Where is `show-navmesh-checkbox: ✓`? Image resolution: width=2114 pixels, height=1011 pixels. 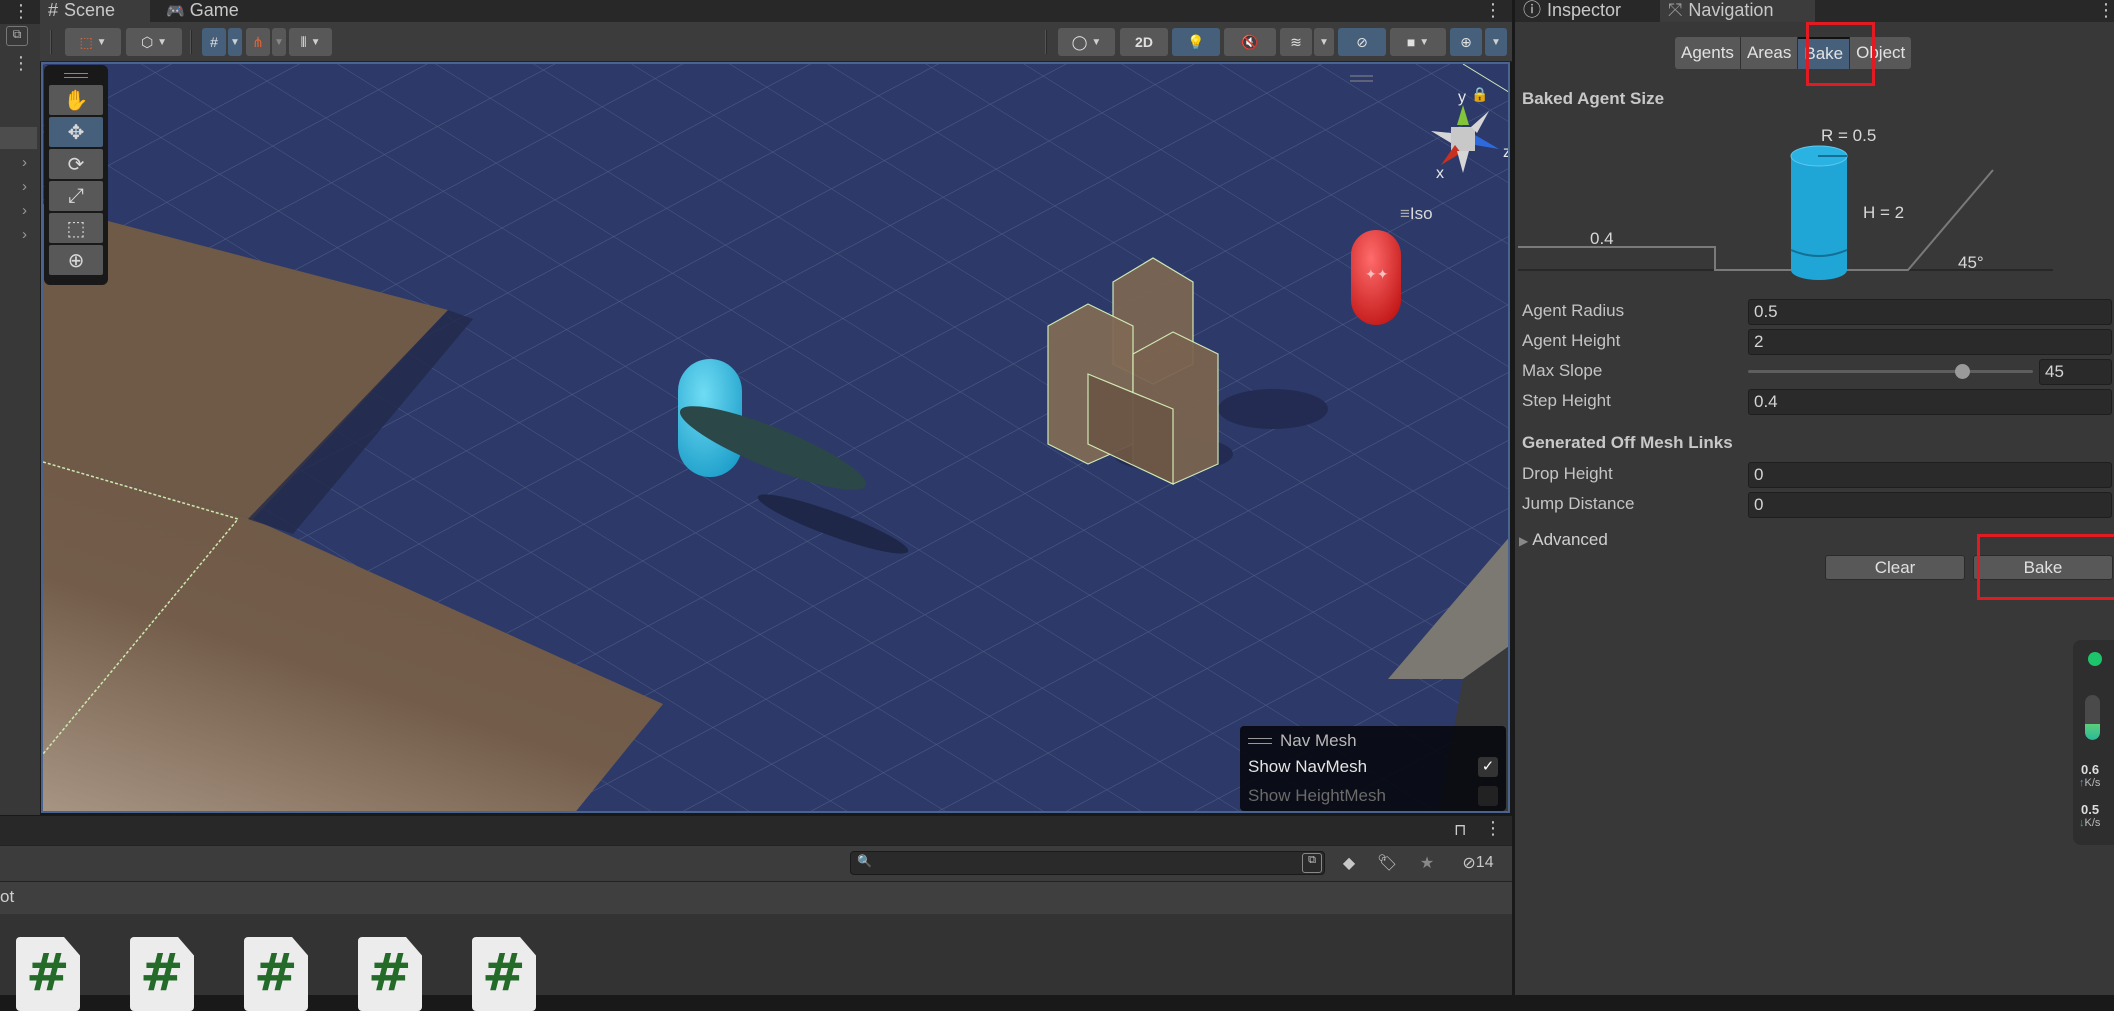 show-navmesh-checkbox: ✓ is located at coordinates (1488, 766).